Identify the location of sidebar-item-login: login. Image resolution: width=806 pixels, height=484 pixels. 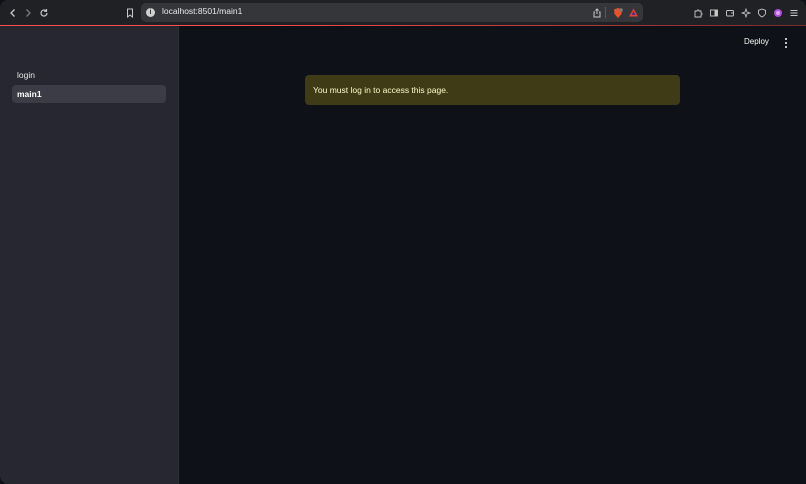
(89, 75).